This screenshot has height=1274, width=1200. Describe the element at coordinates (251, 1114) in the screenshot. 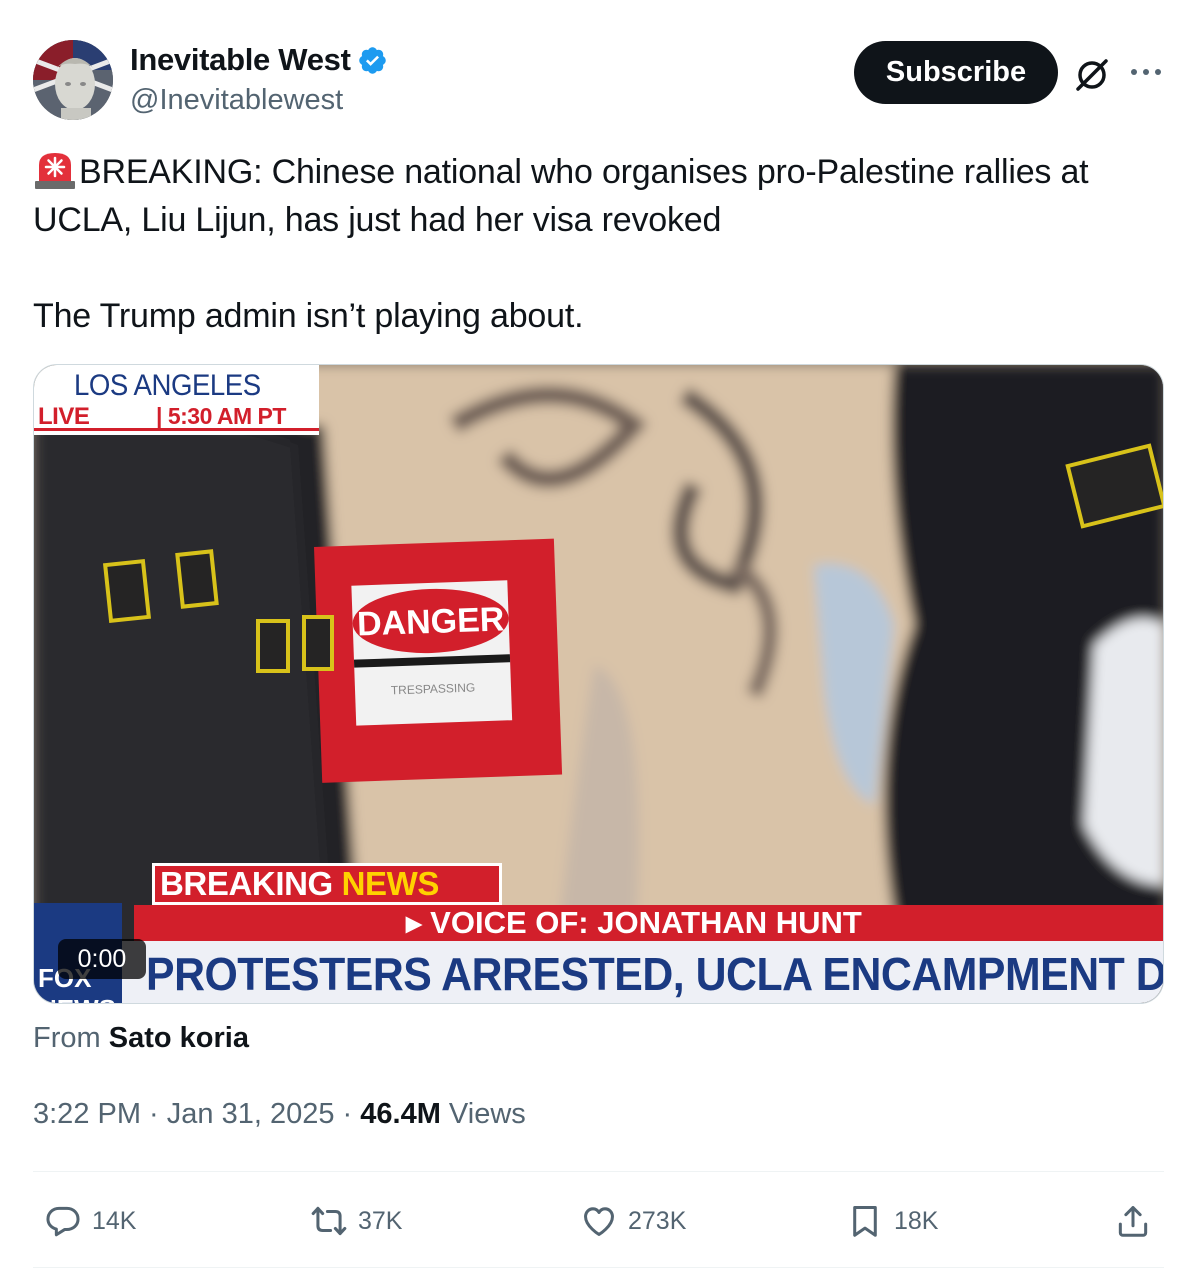

I see `tweet-date: Jan 31, 2025` at that location.